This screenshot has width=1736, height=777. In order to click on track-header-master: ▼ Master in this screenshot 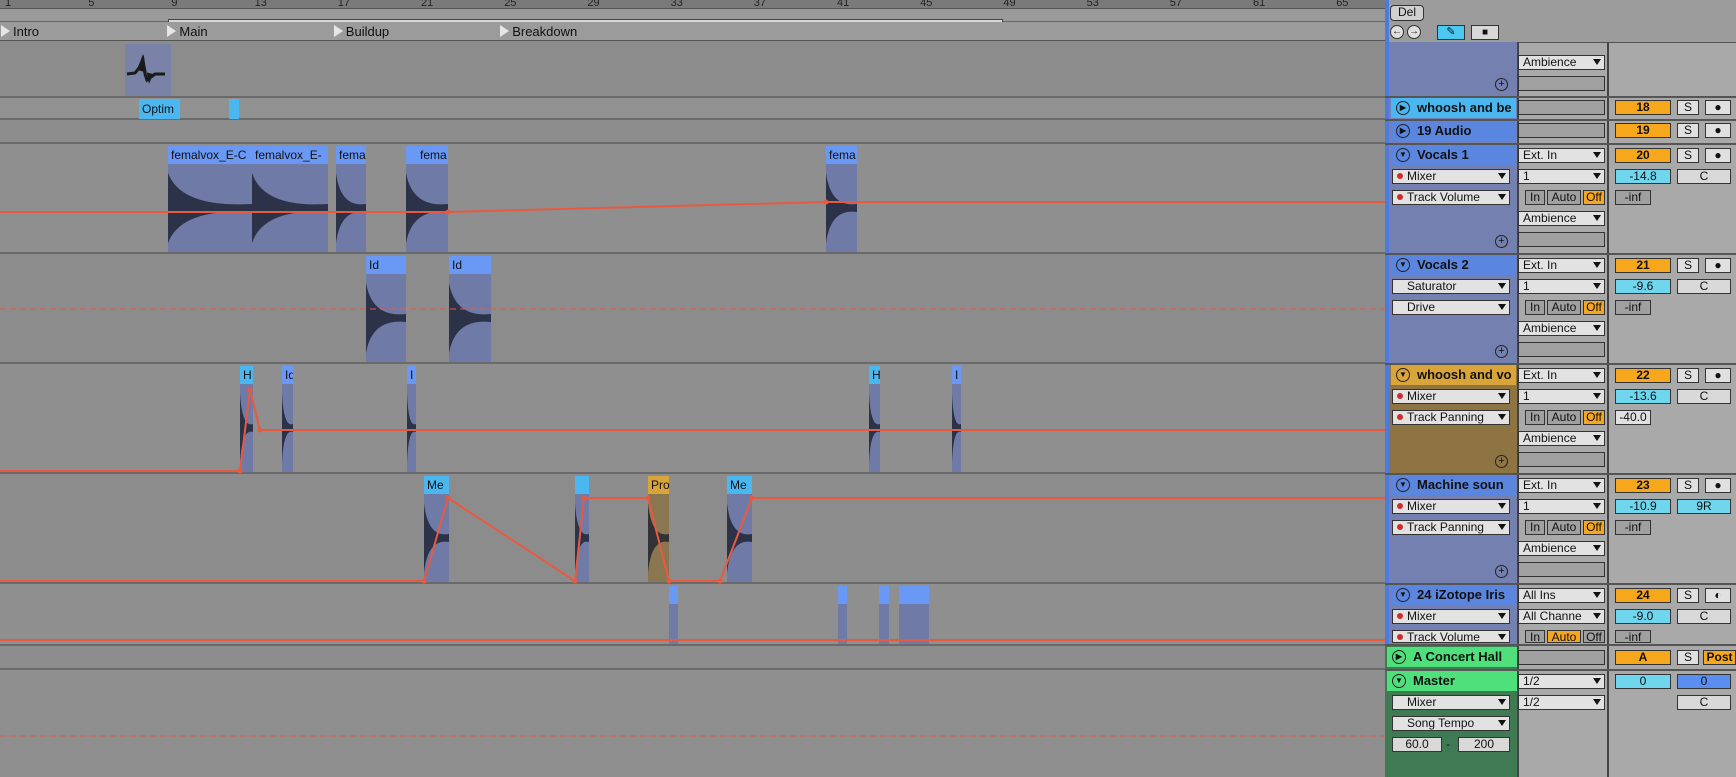, I will do `click(1452, 681)`.